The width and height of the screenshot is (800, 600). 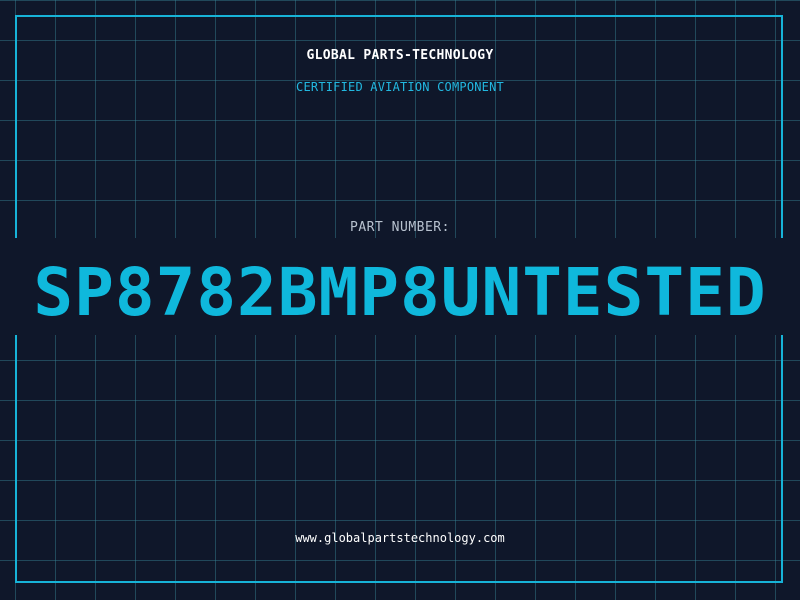 I want to click on part-number-value: SP8782BMP8UNTESTED, so click(x=400, y=293).